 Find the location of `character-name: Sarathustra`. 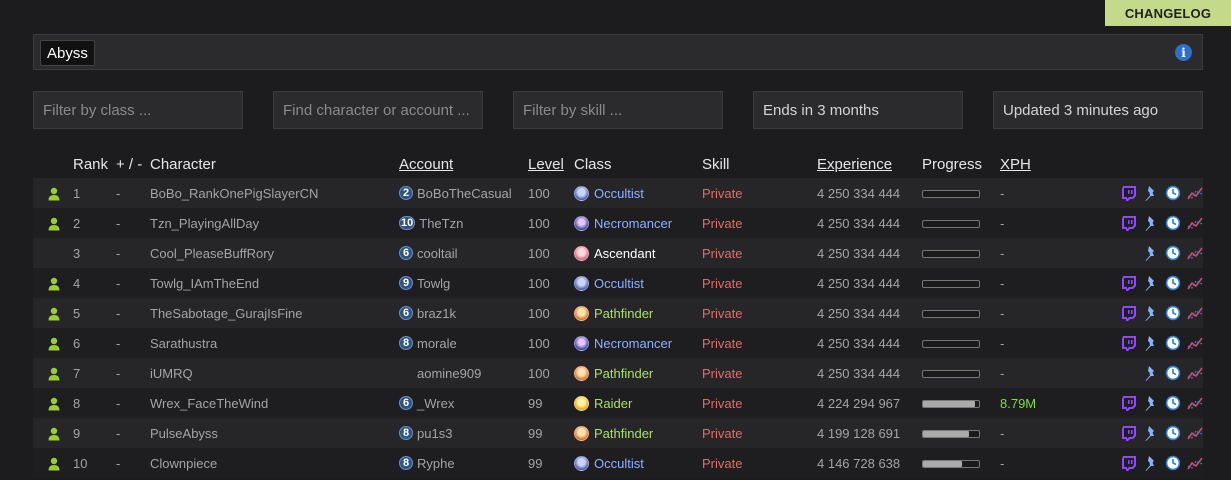

character-name: Sarathustra is located at coordinates (274, 343).